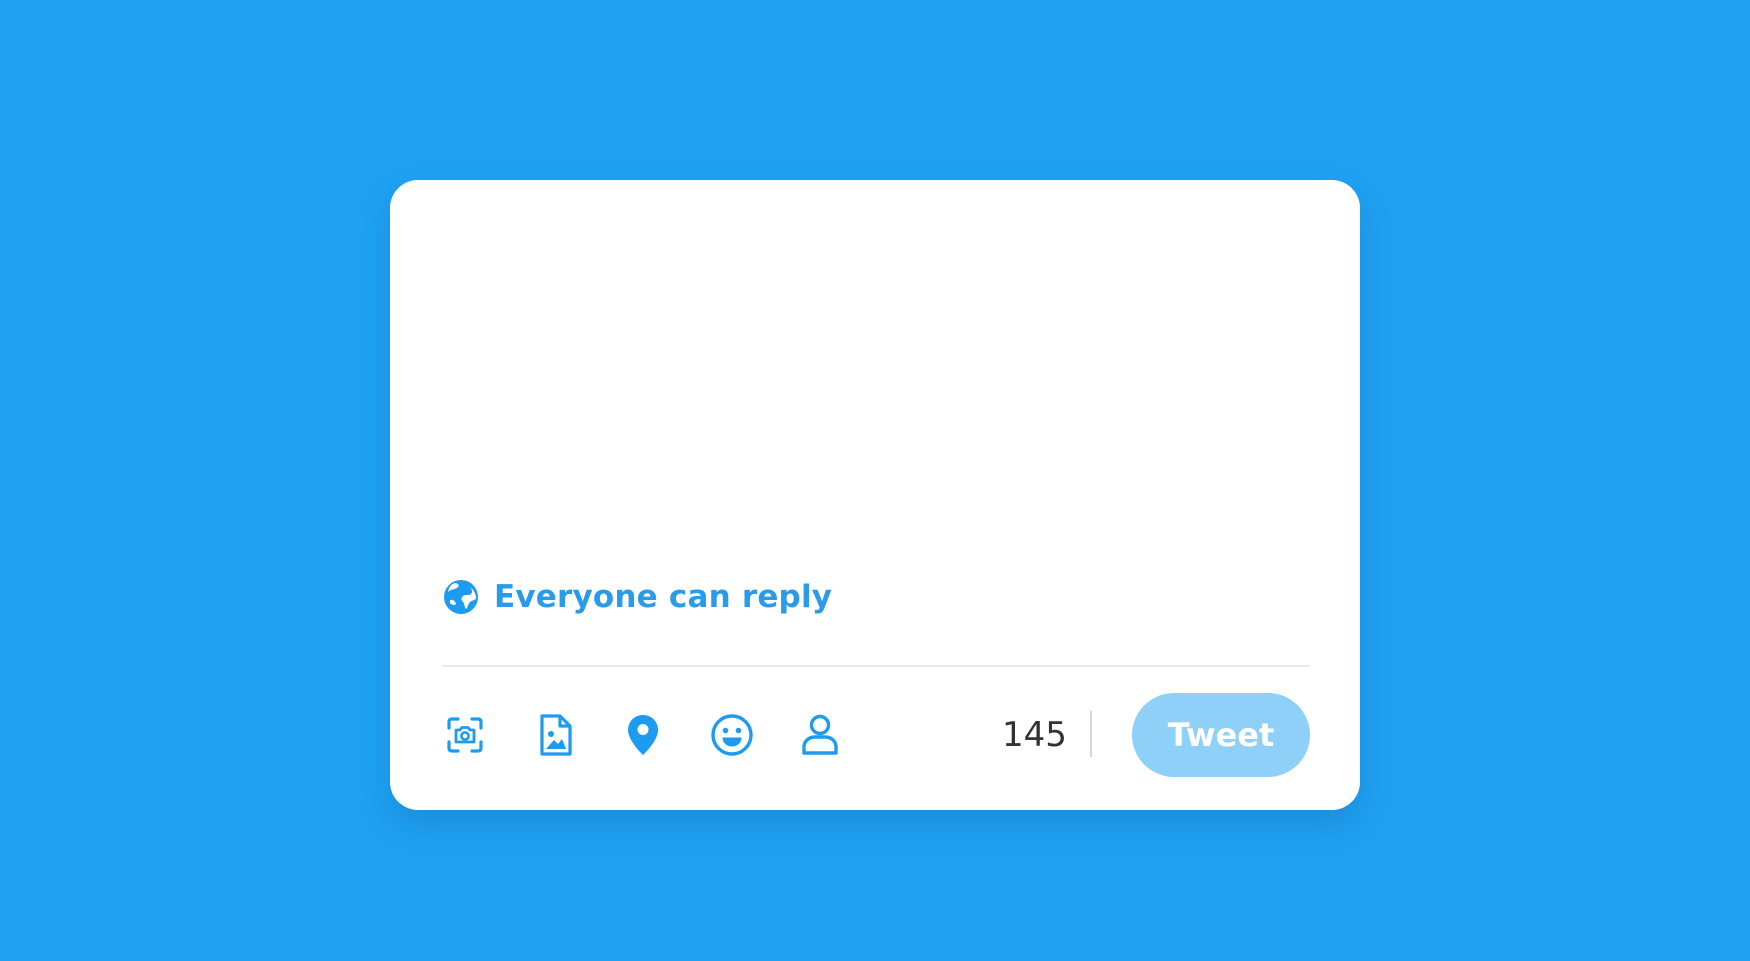 This screenshot has height=961, width=1750. What do you see at coordinates (876, 735) in the screenshot?
I see `composer-toolbar: 145 Tweet` at bounding box center [876, 735].